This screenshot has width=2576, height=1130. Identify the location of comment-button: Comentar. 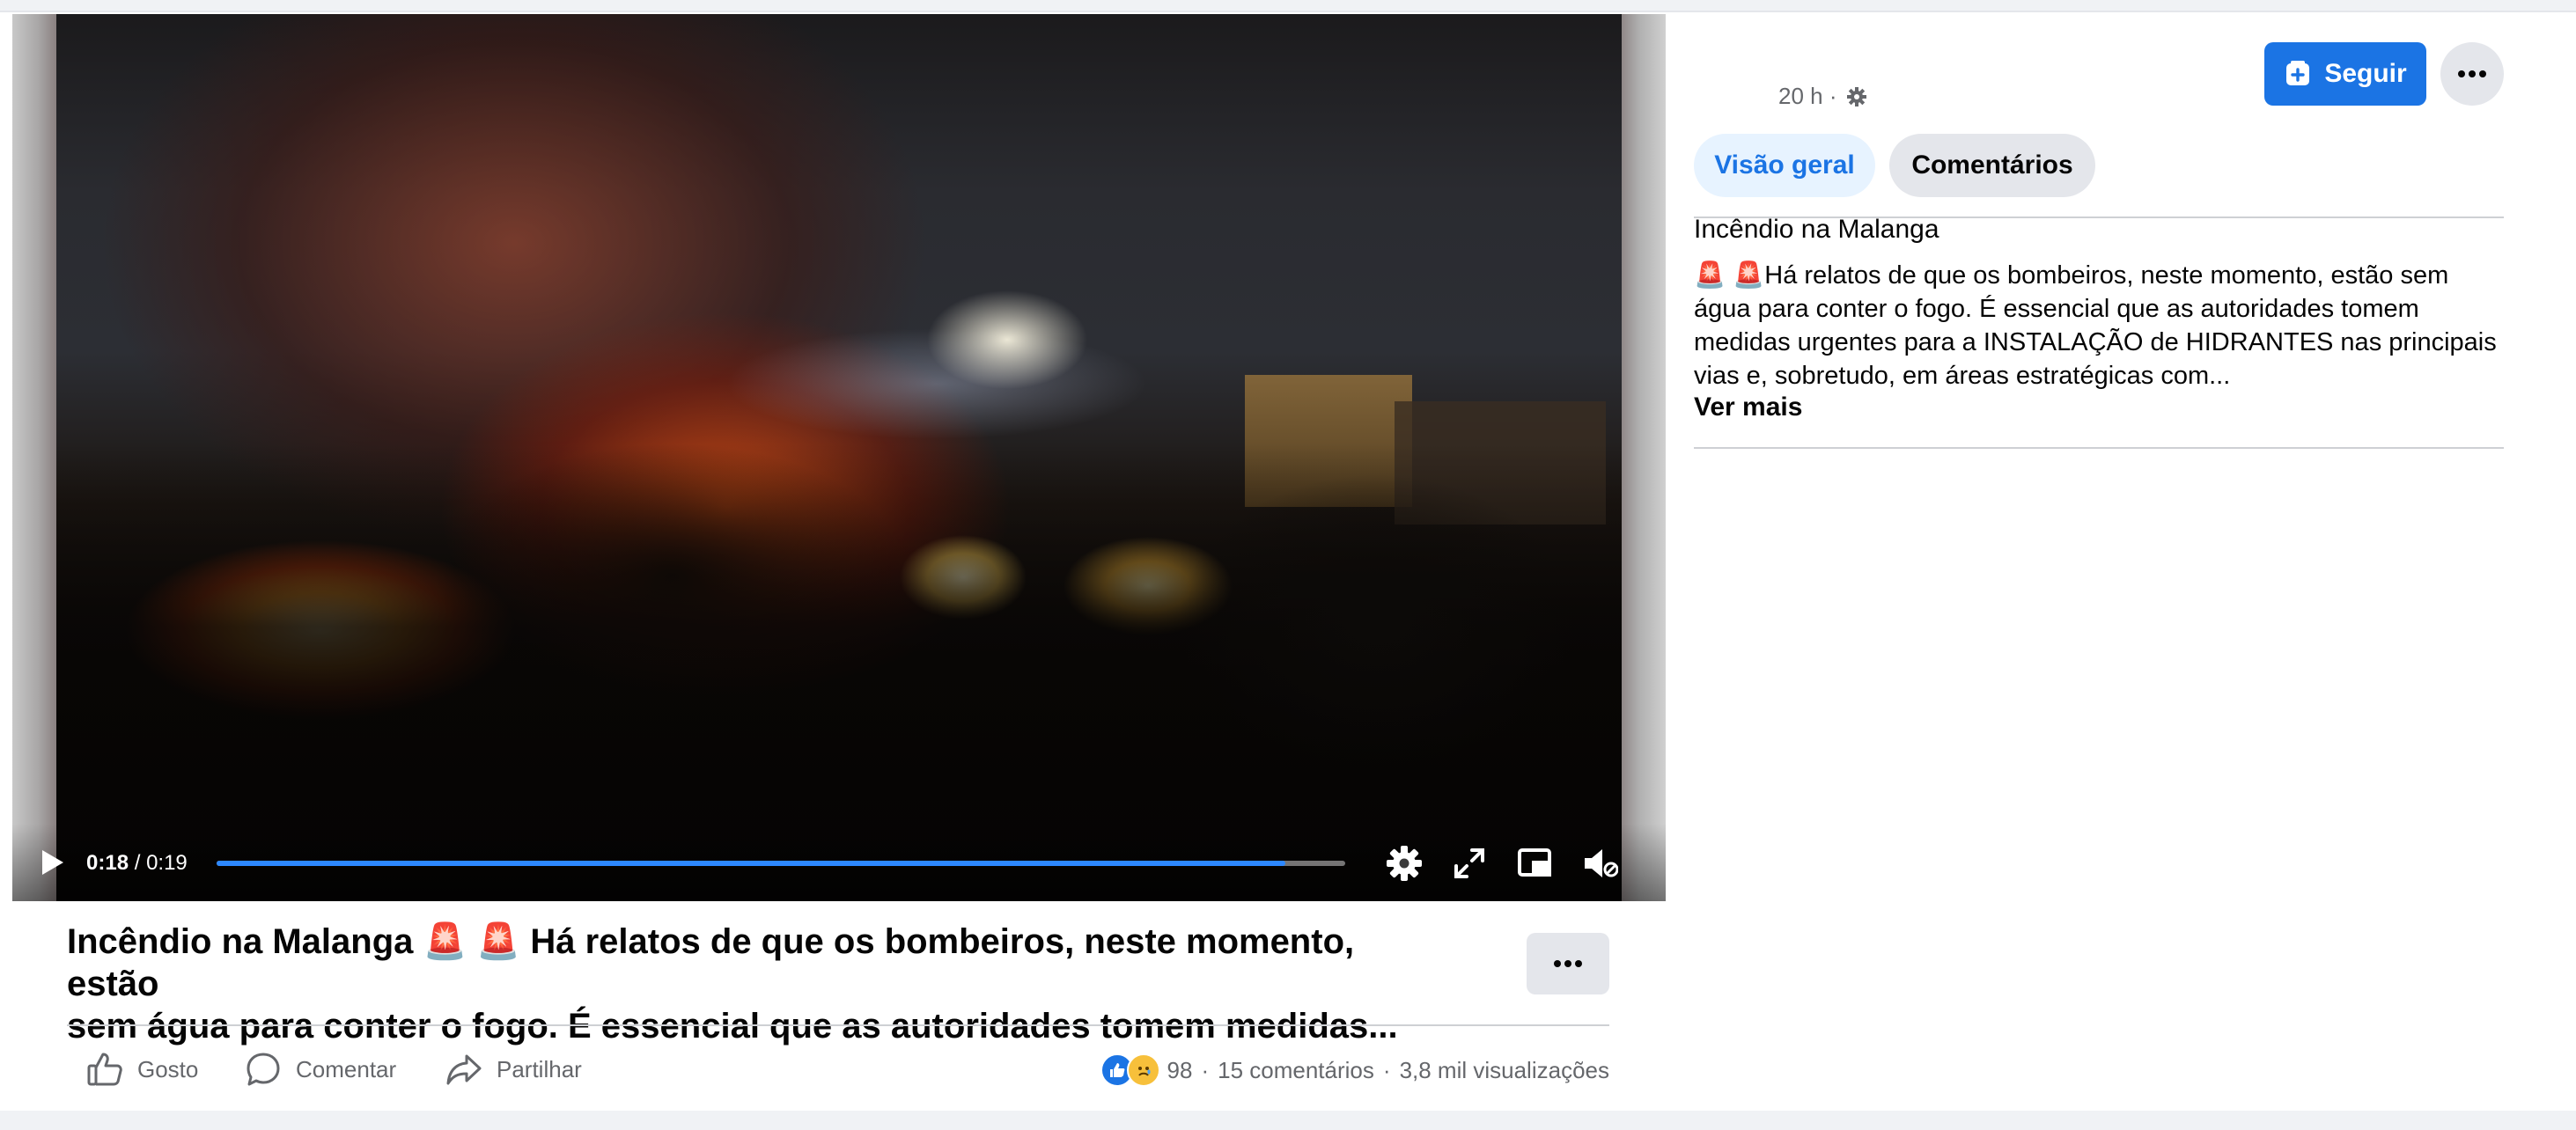
(321, 1069).